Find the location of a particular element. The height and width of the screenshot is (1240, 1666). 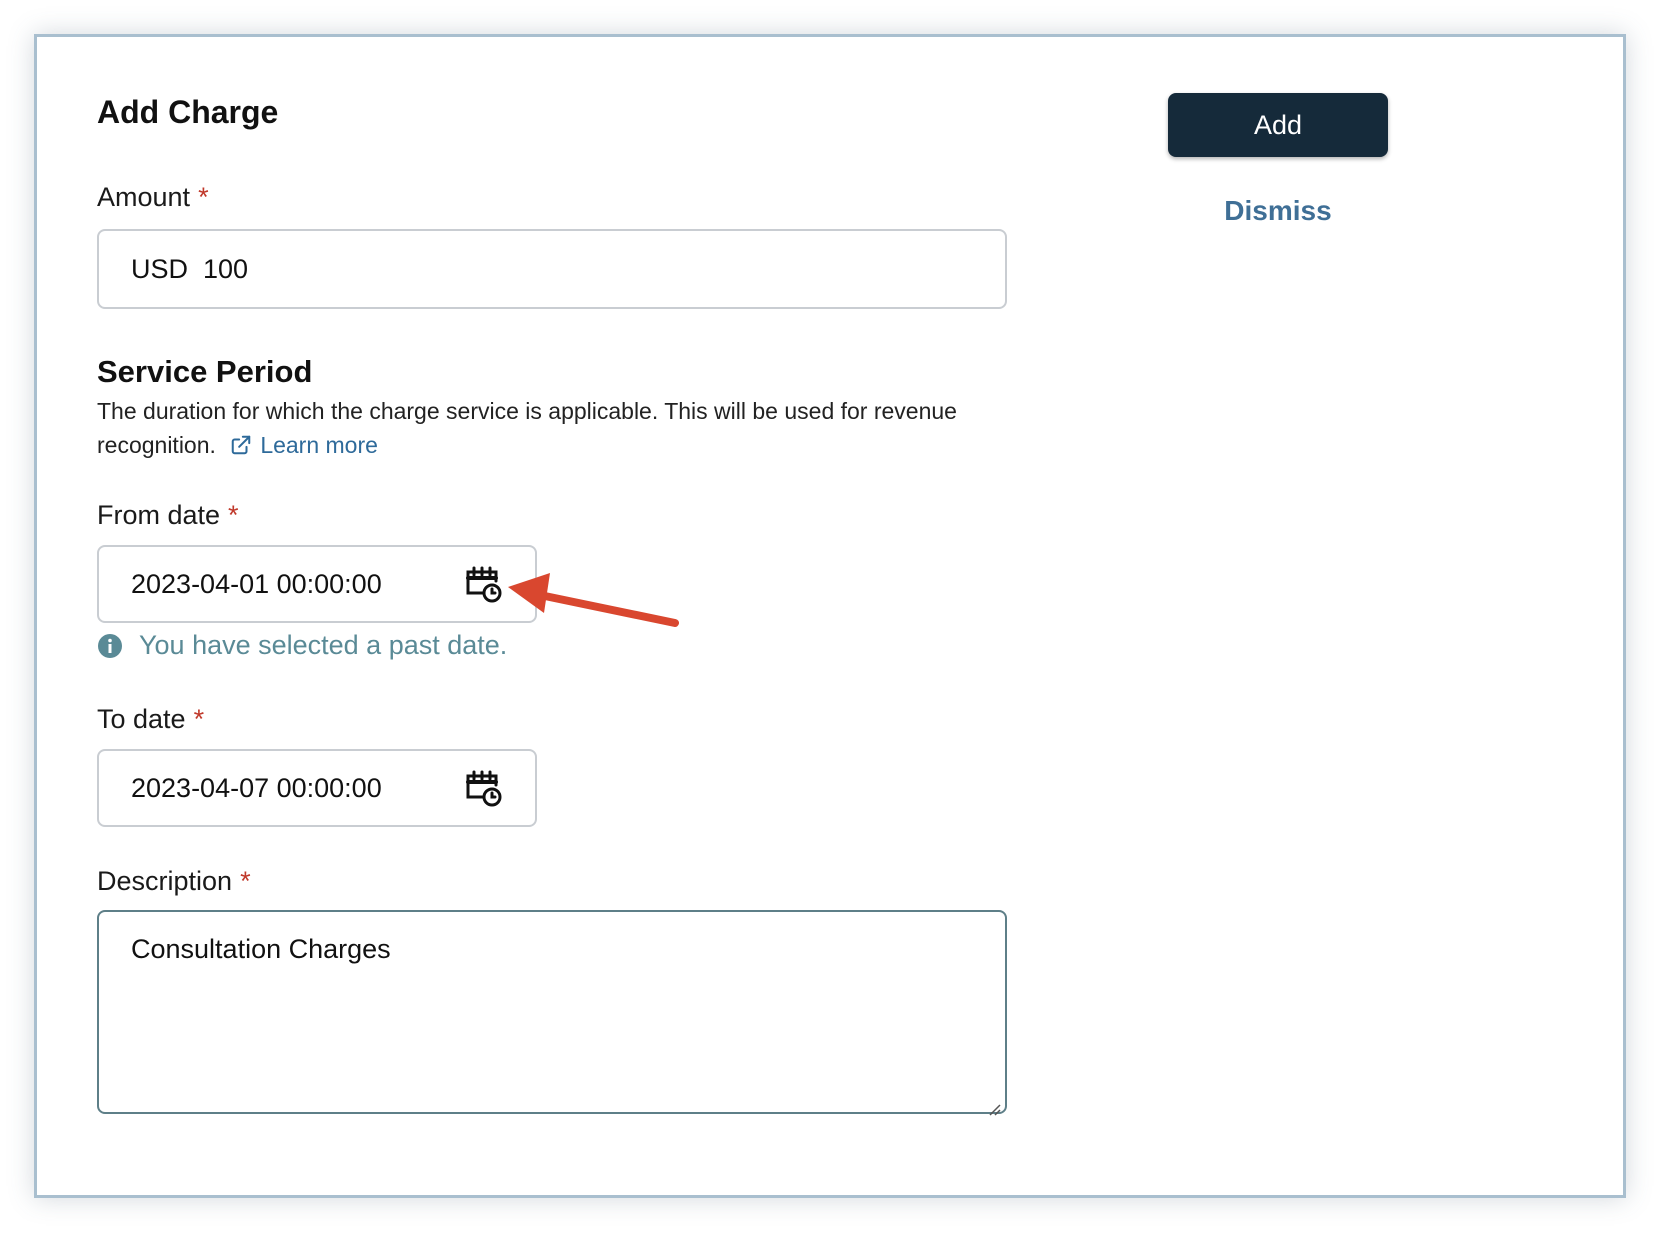

past-date-warning: You have selected a past date. is located at coordinates (302, 645).